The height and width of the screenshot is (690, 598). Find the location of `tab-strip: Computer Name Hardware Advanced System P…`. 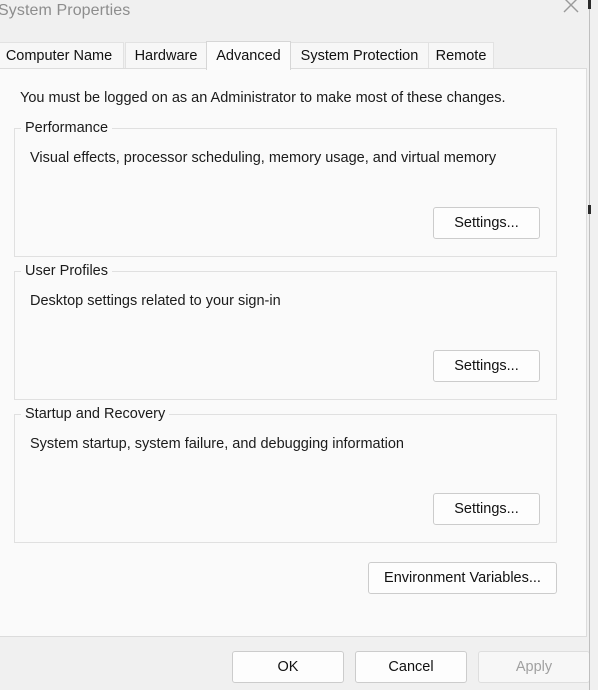

tab-strip: Computer Name Hardware Advanced System P… is located at coordinates (299, 55).